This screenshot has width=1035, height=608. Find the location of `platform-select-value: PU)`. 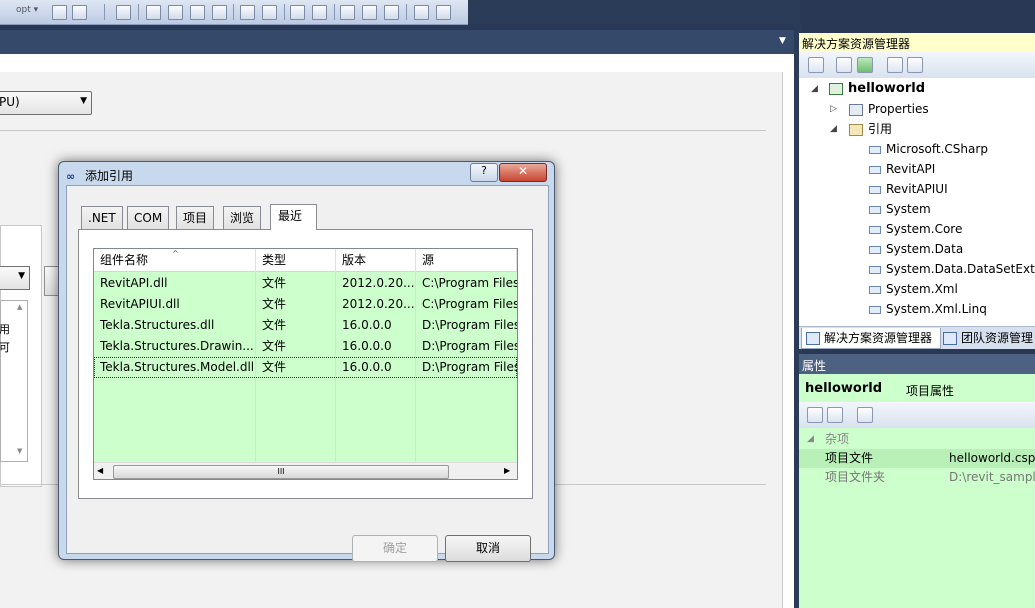

platform-select-value: PU) is located at coordinates (10, 102).